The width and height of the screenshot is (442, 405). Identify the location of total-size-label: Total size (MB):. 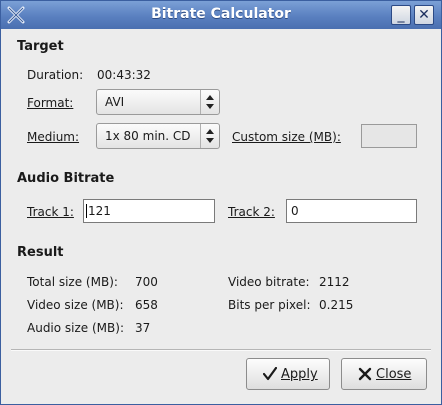
(72, 282).